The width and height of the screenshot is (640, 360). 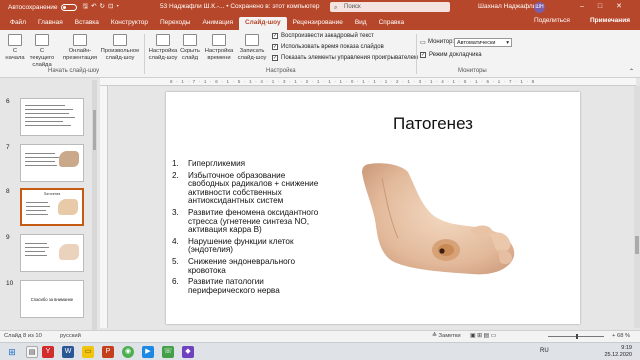 I want to click on search-icon: ⌕, so click(x=336, y=8).